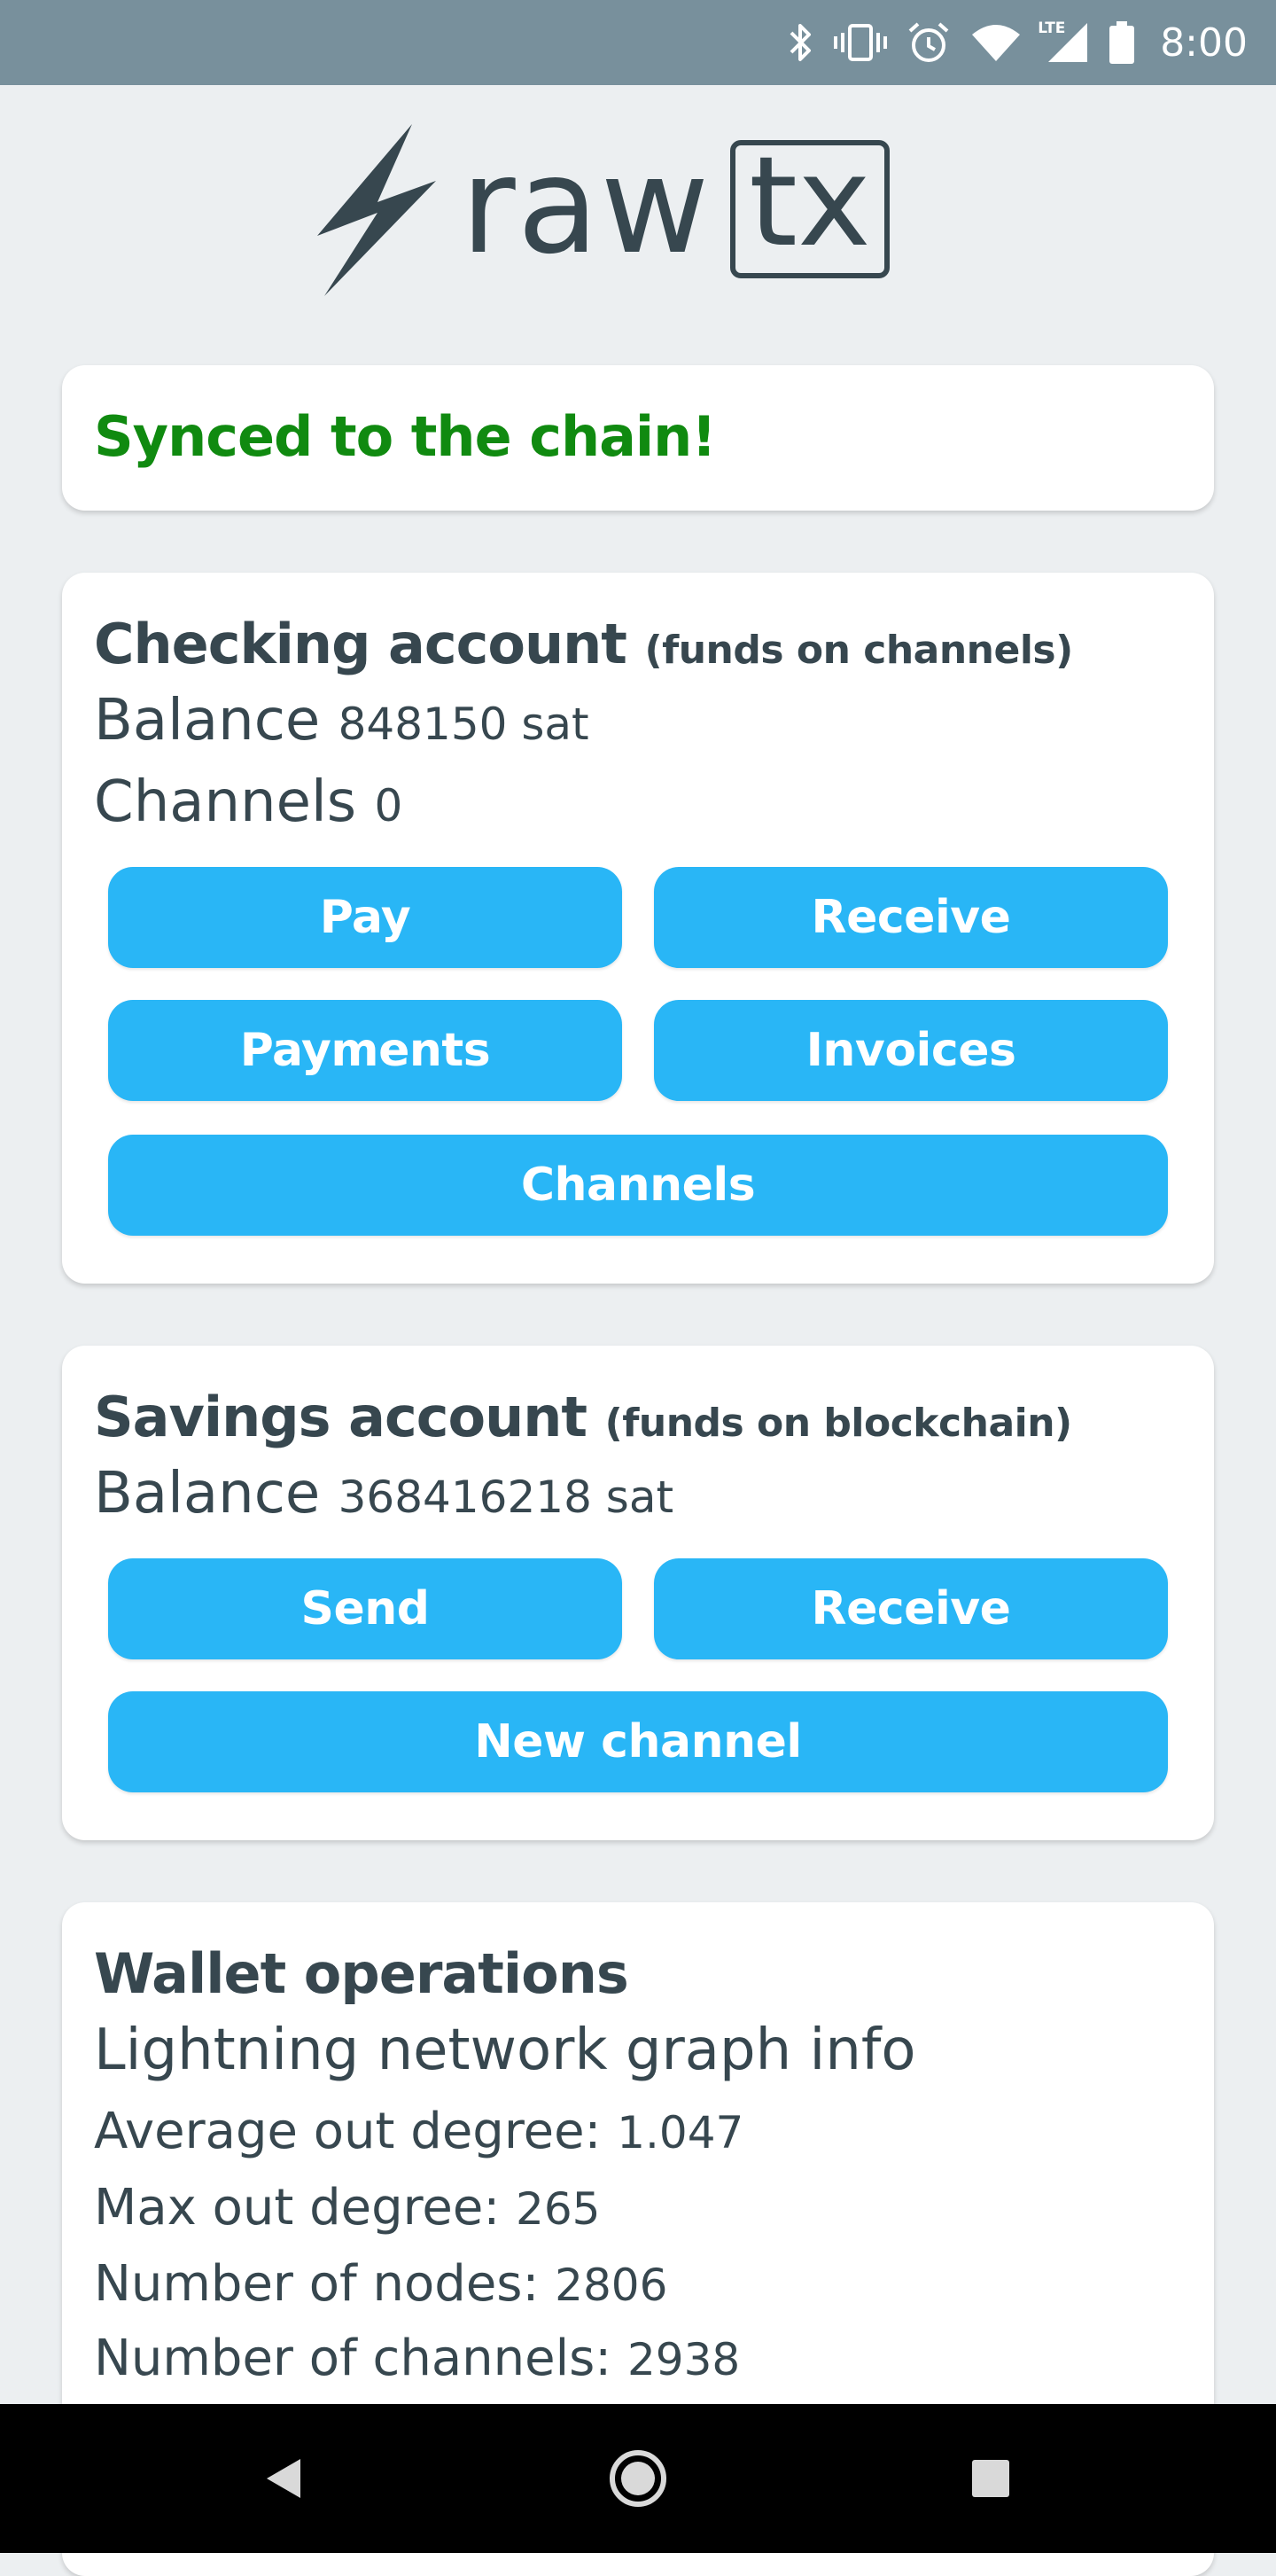 The image size is (1276, 2576). I want to click on new-channel-button: New channel, so click(638, 1741).